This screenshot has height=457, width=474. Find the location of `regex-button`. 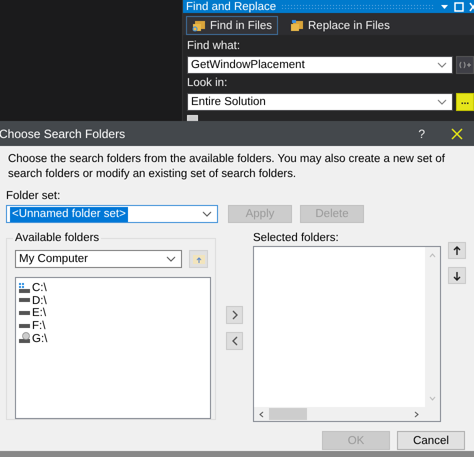

regex-button is located at coordinates (465, 65).